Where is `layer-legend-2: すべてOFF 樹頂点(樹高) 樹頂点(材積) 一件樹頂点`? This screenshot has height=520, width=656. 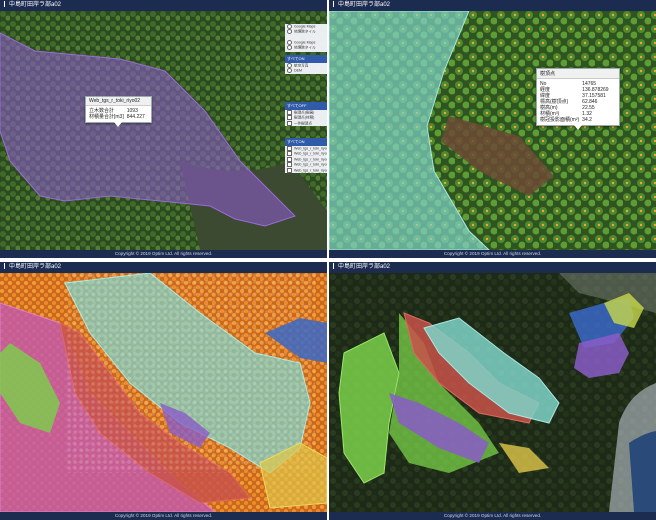 layer-legend-2: すべてOFF 樹頂点(樹高) 樹頂点(材積) 一件樹頂点 is located at coordinates (306, 114).